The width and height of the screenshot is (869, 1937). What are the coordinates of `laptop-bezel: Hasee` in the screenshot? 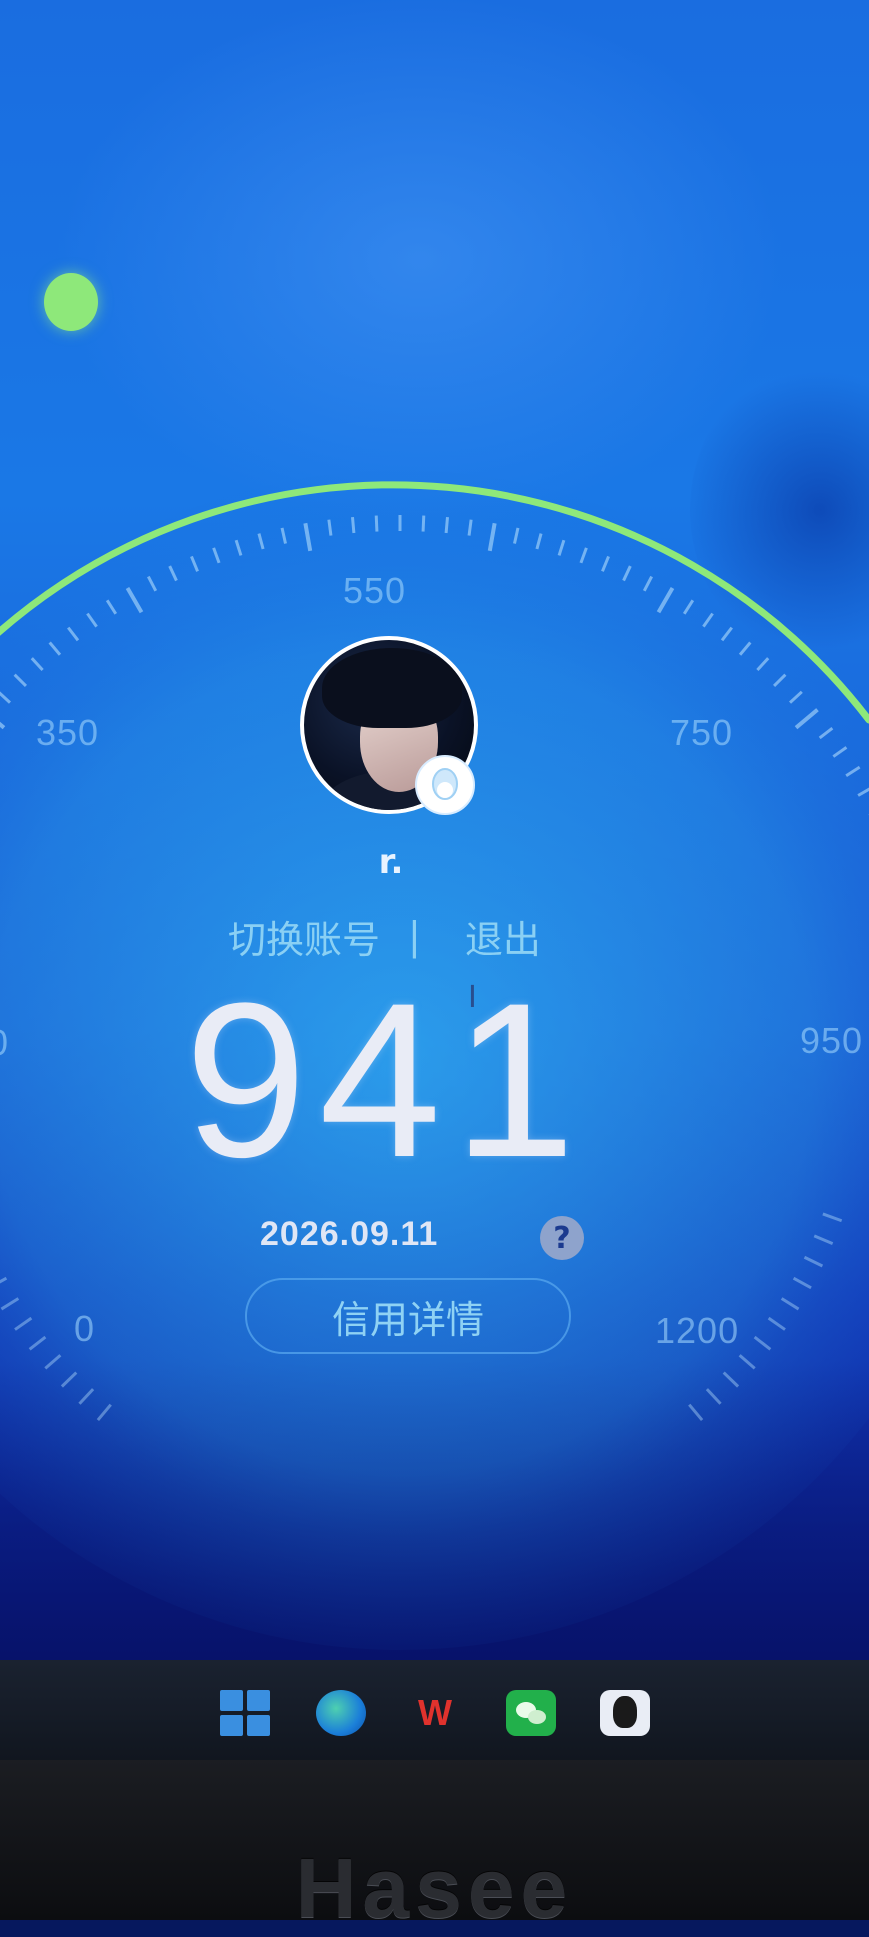 It's located at (434, 1847).